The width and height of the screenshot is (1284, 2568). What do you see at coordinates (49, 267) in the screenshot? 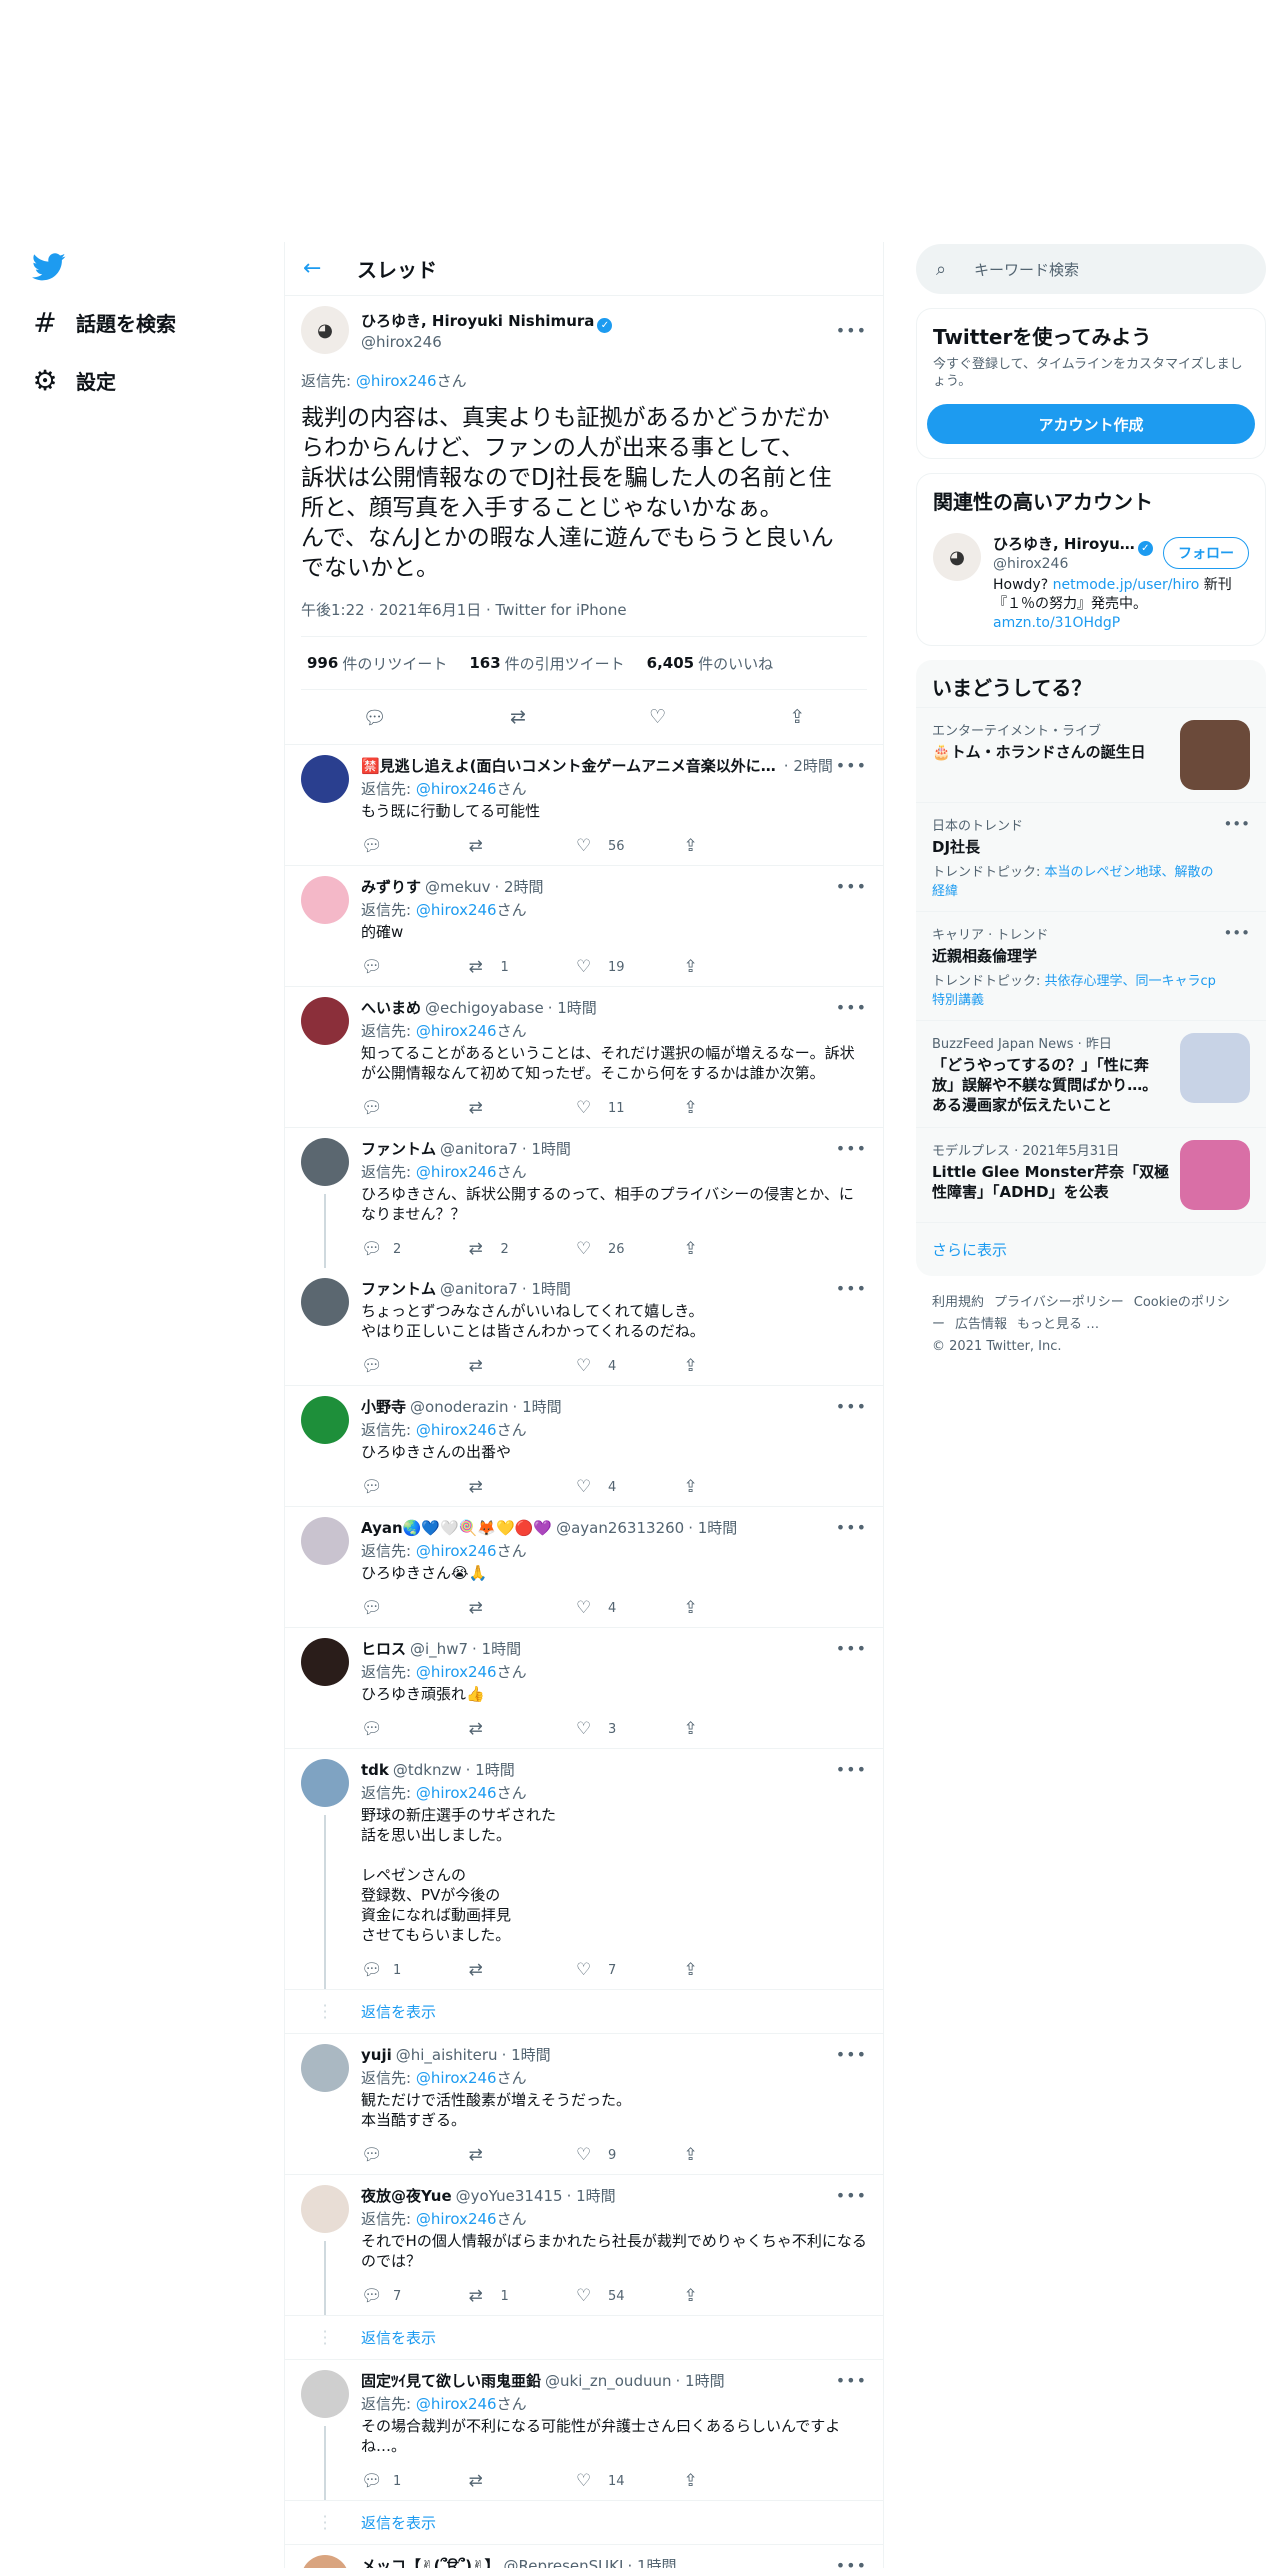
I see `twitter-logo-icon` at bounding box center [49, 267].